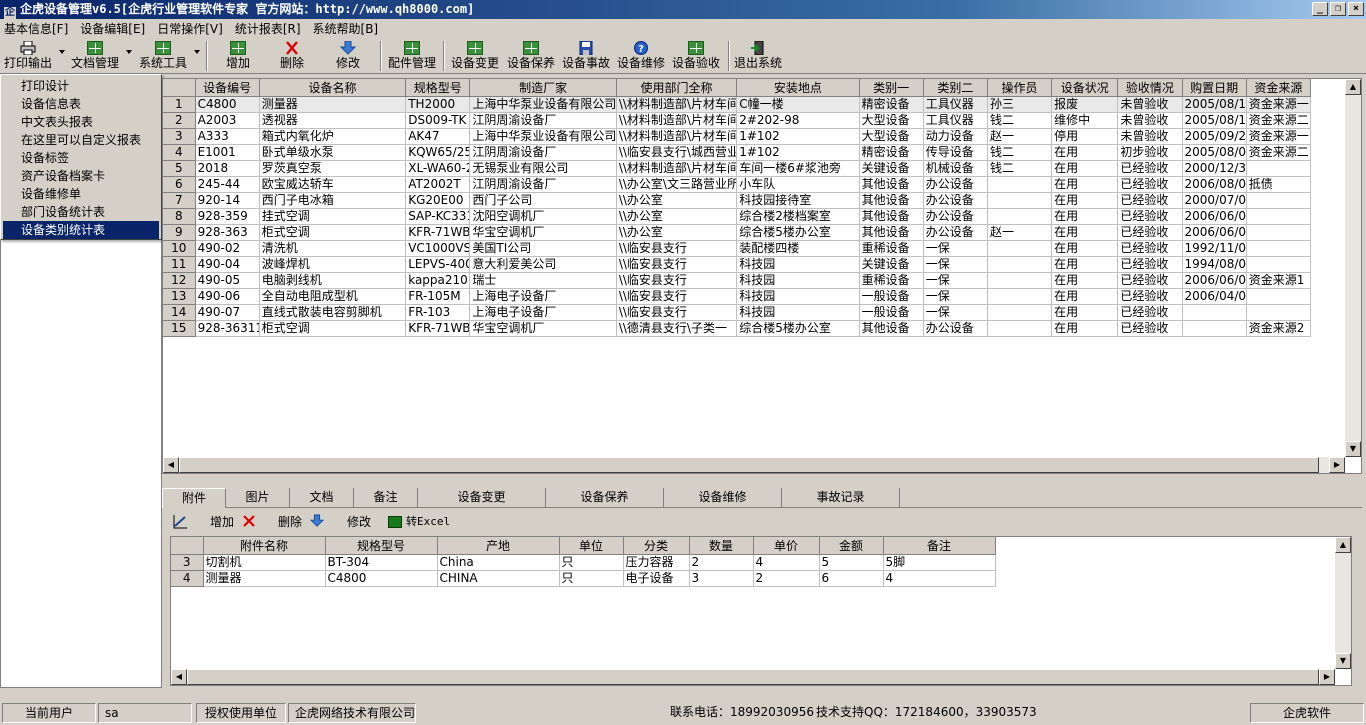 This screenshot has height=725, width=1366. What do you see at coordinates (677, 88) in the screenshot?
I see `column-header: 使用部门全称` at bounding box center [677, 88].